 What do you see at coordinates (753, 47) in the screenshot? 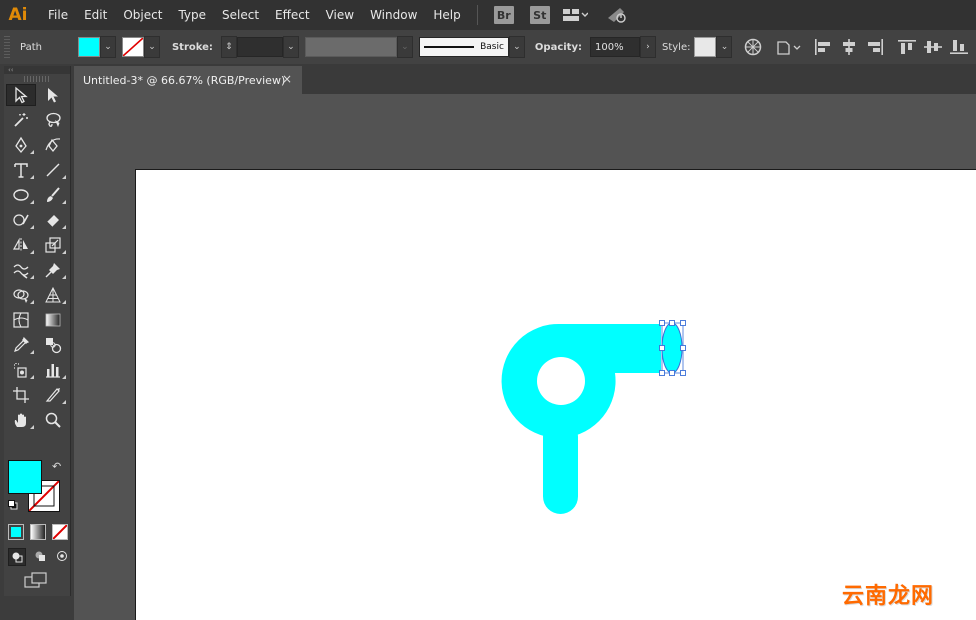
I see `recolor-artwork-icon` at bounding box center [753, 47].